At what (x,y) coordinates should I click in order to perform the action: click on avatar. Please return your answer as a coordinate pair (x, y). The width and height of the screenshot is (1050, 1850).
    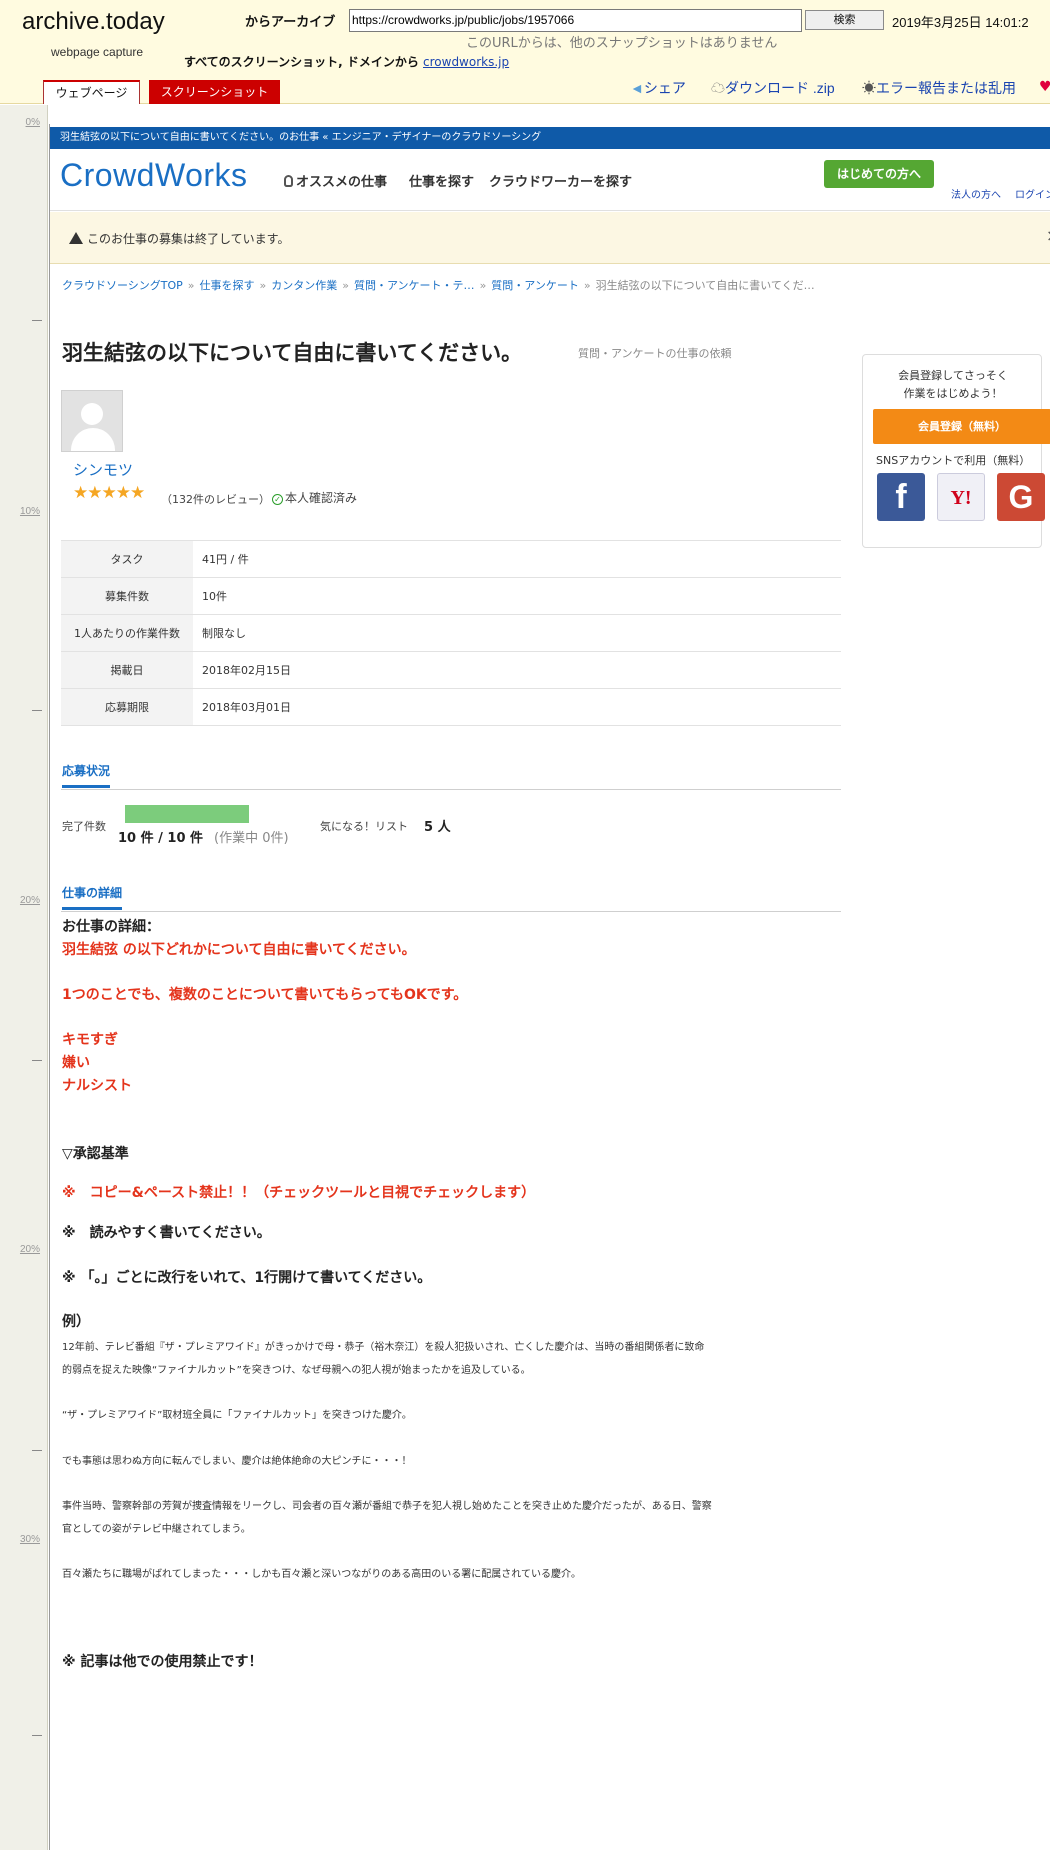
    Looking at the image, I should click on (92, 421).